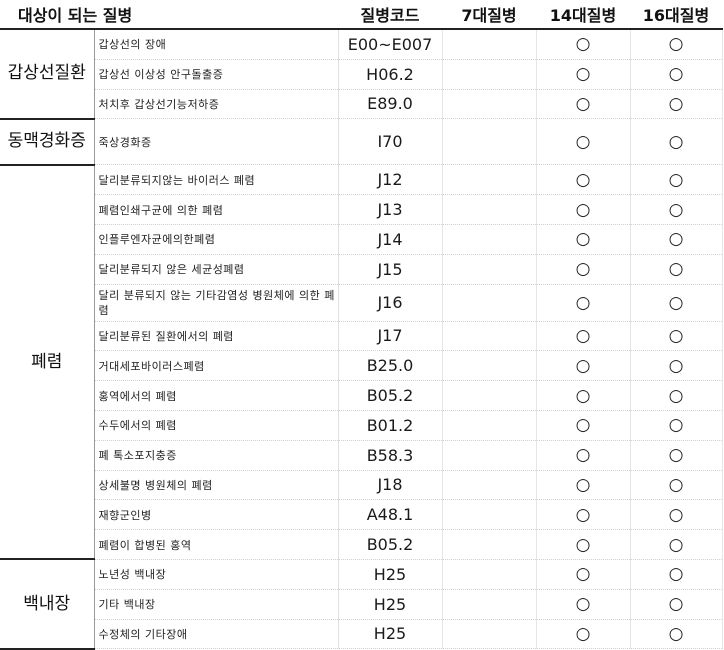 The image size is (724, 650). I want to click on disease-name: 달리분류되지않는 바이러스 폐렴, so click(216, 180).